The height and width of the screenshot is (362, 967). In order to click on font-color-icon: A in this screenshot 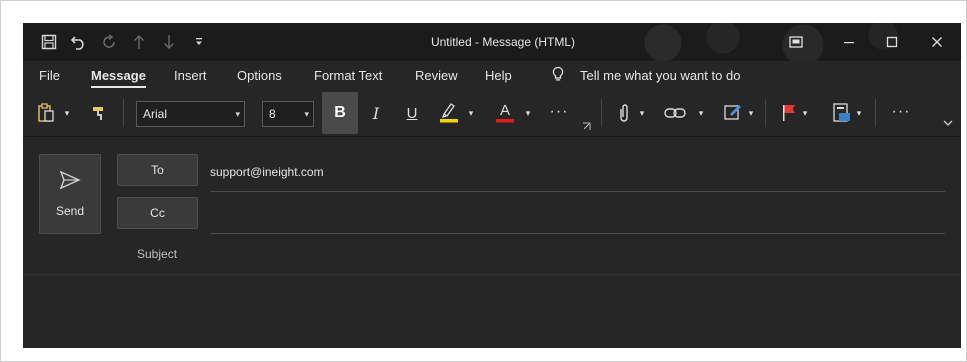, I will do `click(505, 112)`.